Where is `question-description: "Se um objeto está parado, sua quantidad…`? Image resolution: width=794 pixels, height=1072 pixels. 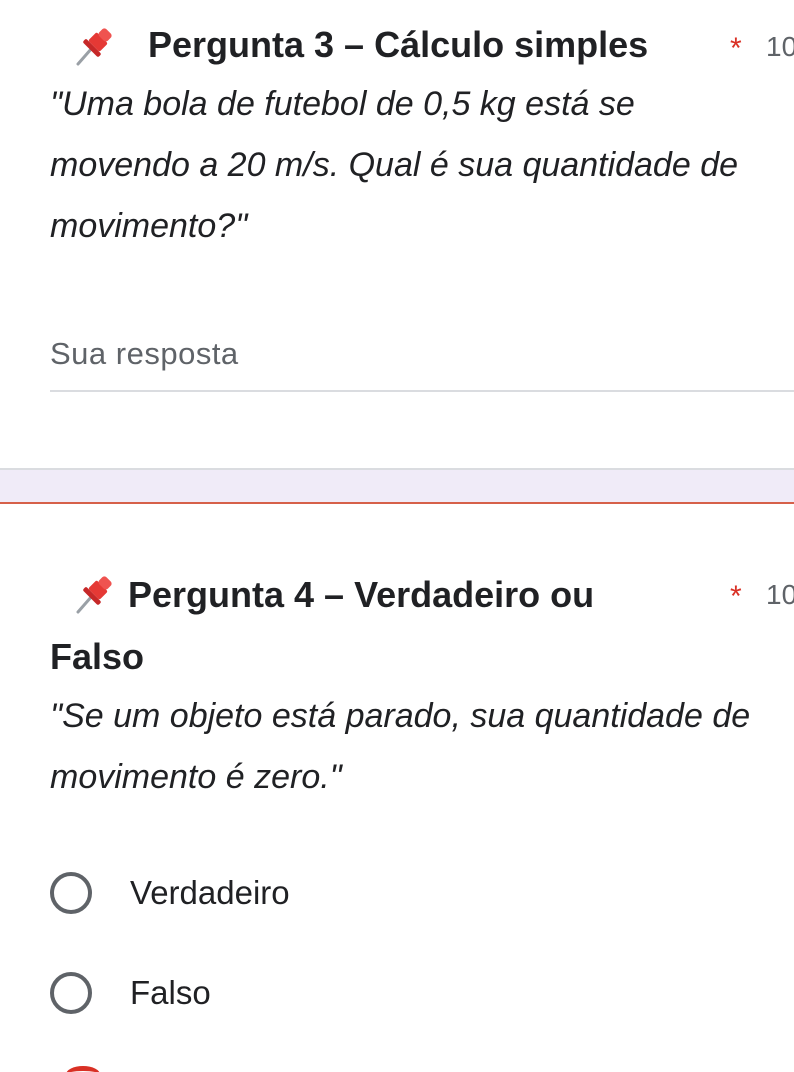
question-description: "Se um objeto está parado, sua quantidad… is located at coordinates (400, 746).